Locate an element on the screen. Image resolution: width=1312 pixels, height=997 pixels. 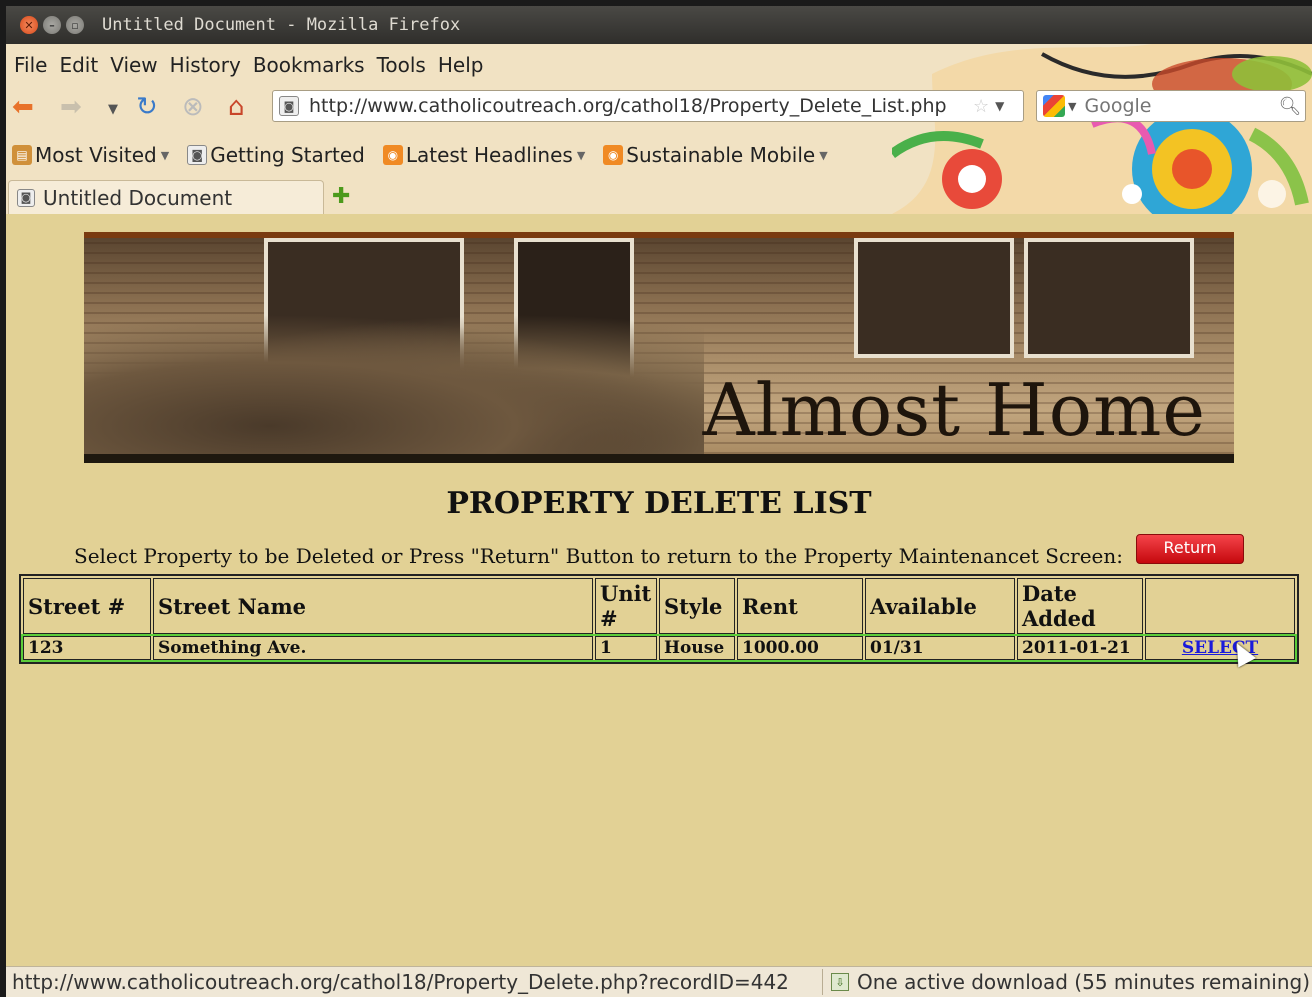
column-header-style: Style is located at coordinates (697, 606).